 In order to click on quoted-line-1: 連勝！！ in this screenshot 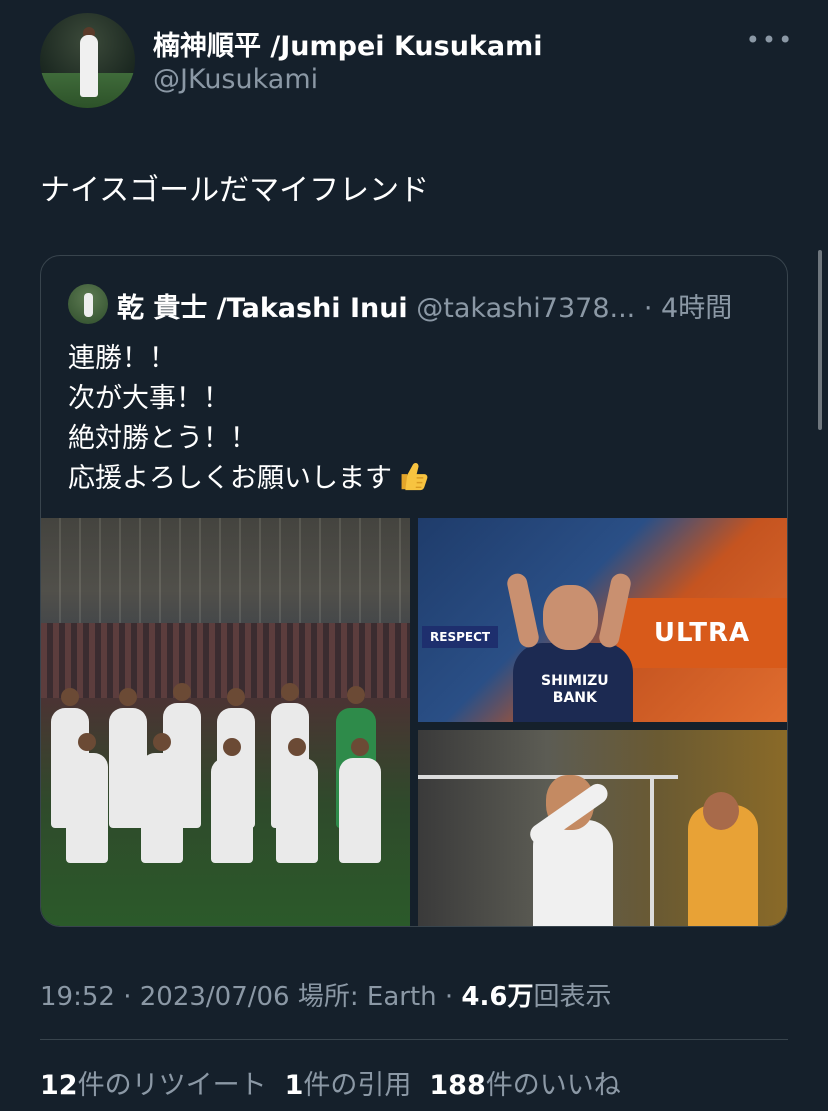, I will do `click(122, 358)`.